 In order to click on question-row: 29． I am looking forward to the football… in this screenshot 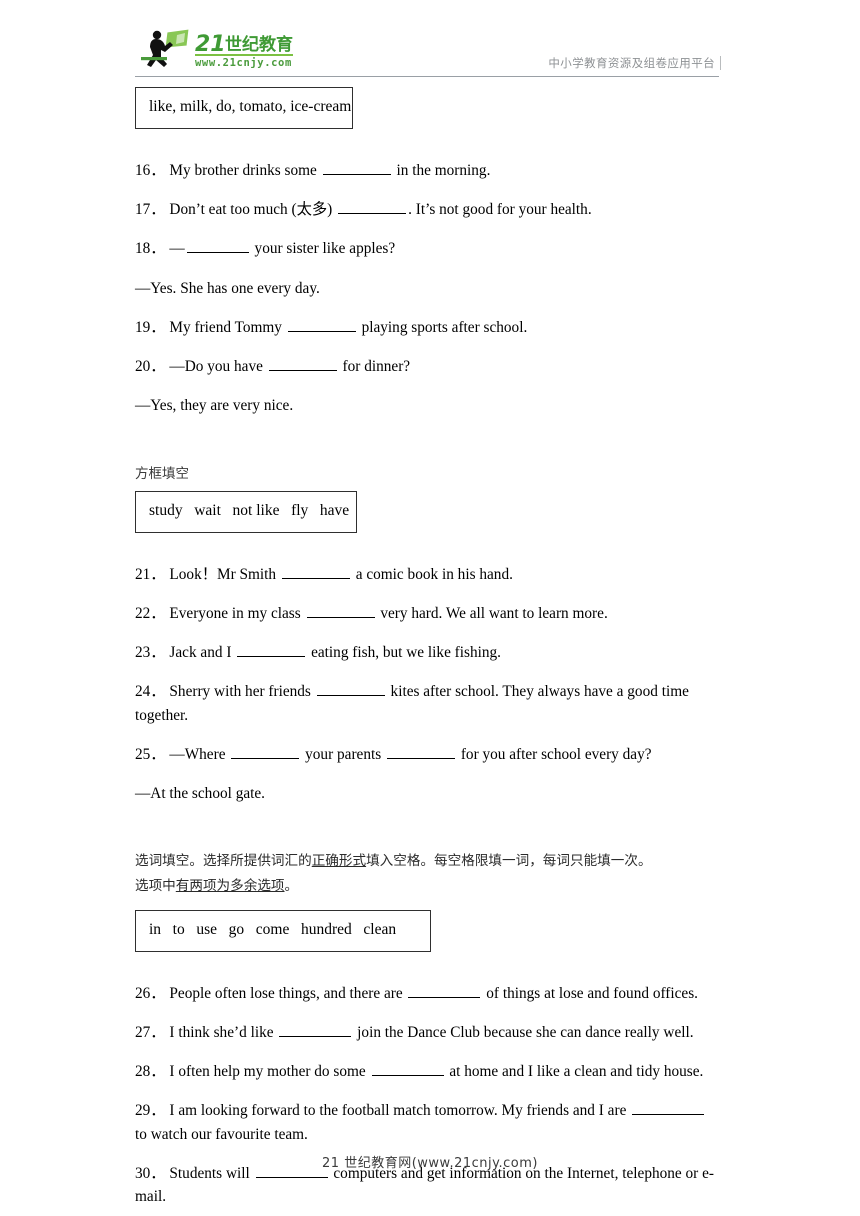, I will do `click(427, 1122)`.